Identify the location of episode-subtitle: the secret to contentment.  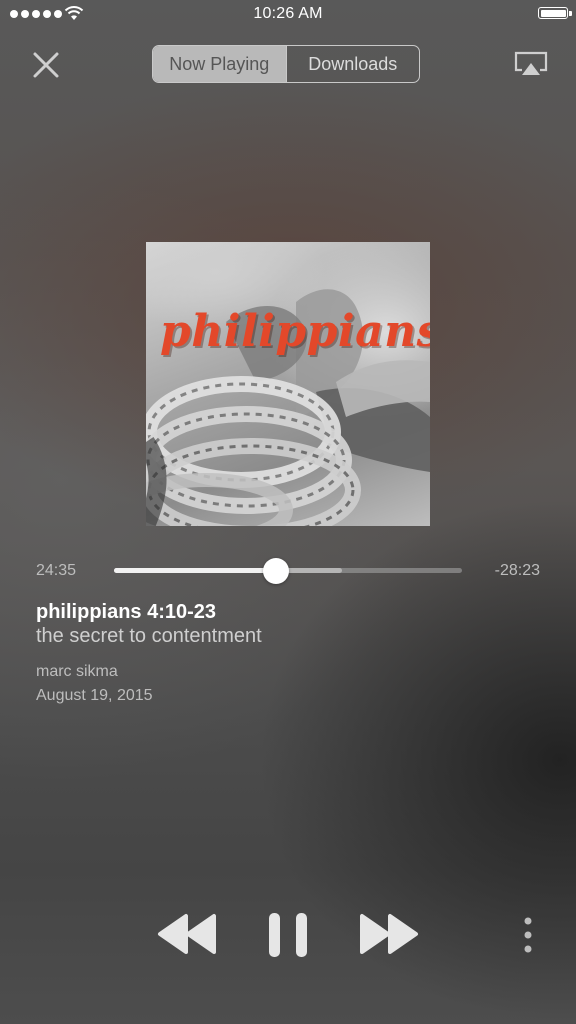
(149, 636).